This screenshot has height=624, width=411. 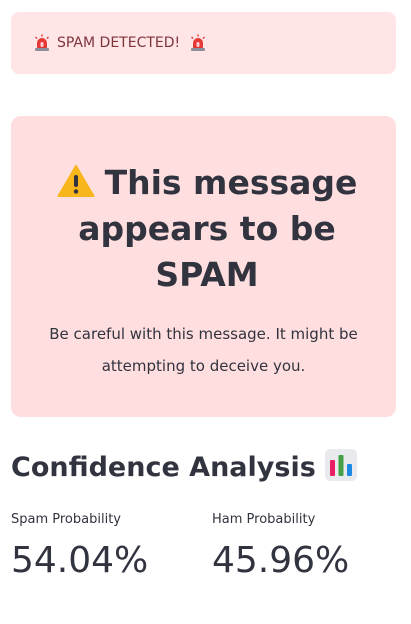 I want to click on metric-value: 54.04%, so click(x=80, y=560).